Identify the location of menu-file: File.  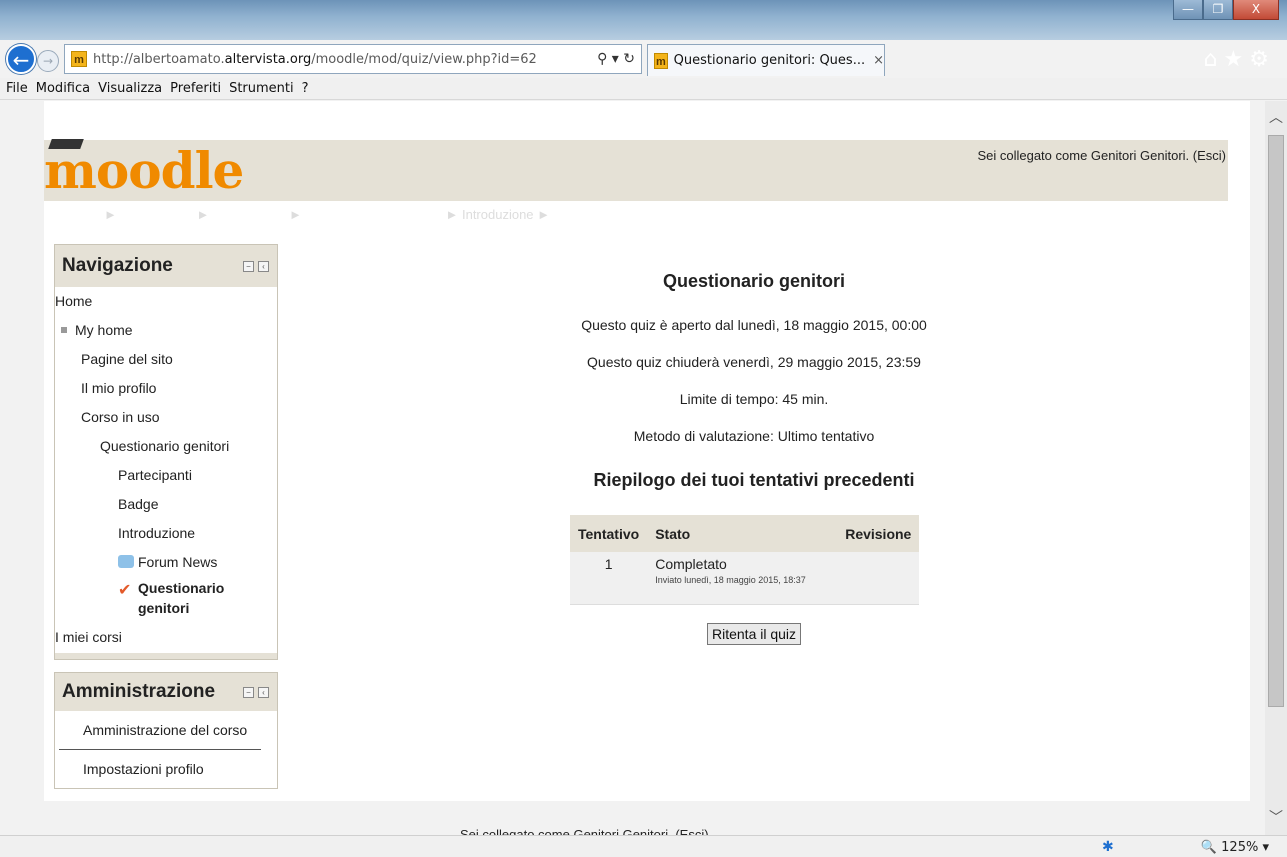
(17, 88).